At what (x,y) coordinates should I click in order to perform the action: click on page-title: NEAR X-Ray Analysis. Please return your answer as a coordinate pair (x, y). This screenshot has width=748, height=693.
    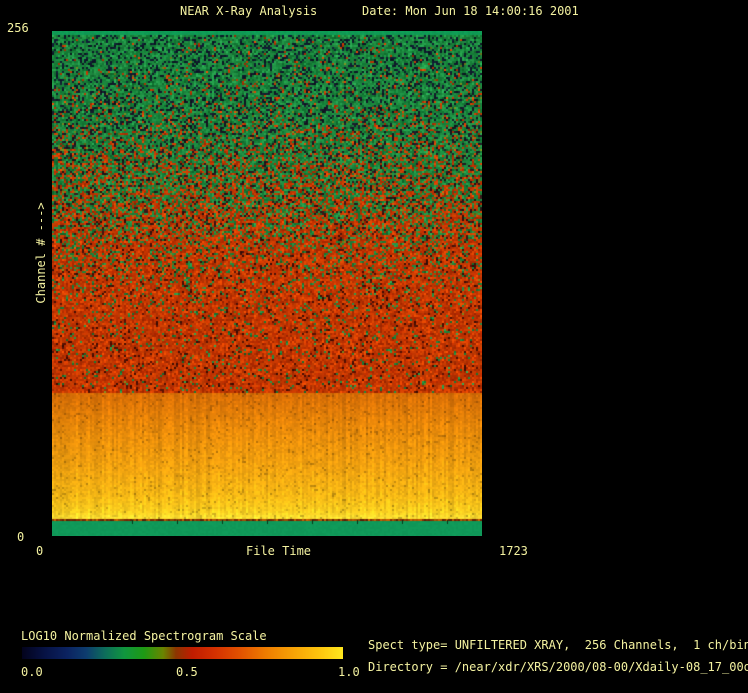
    Looking at the image, I should click on (249, 11).